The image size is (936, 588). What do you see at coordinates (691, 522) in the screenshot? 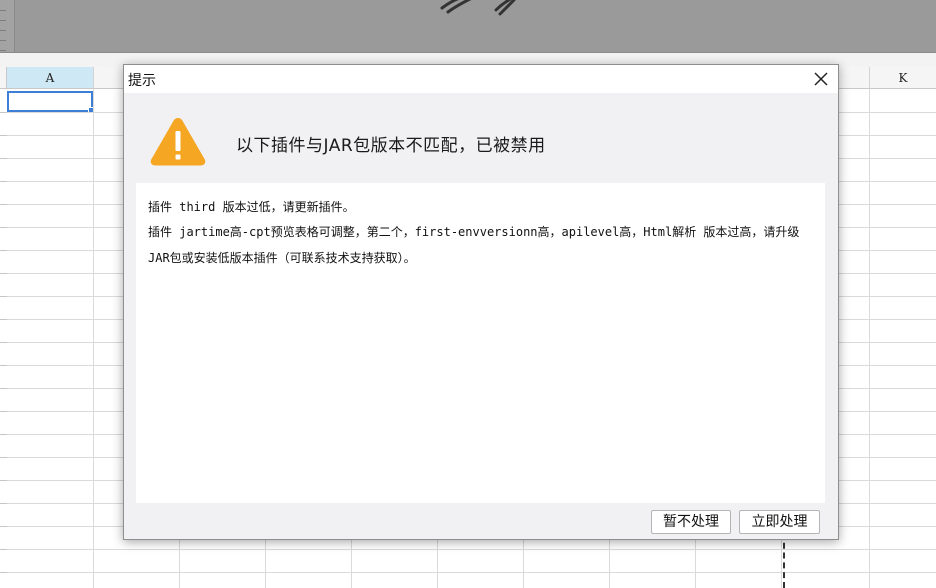
I see `later-button: 暂不处理` at bounding box center [691, 522].